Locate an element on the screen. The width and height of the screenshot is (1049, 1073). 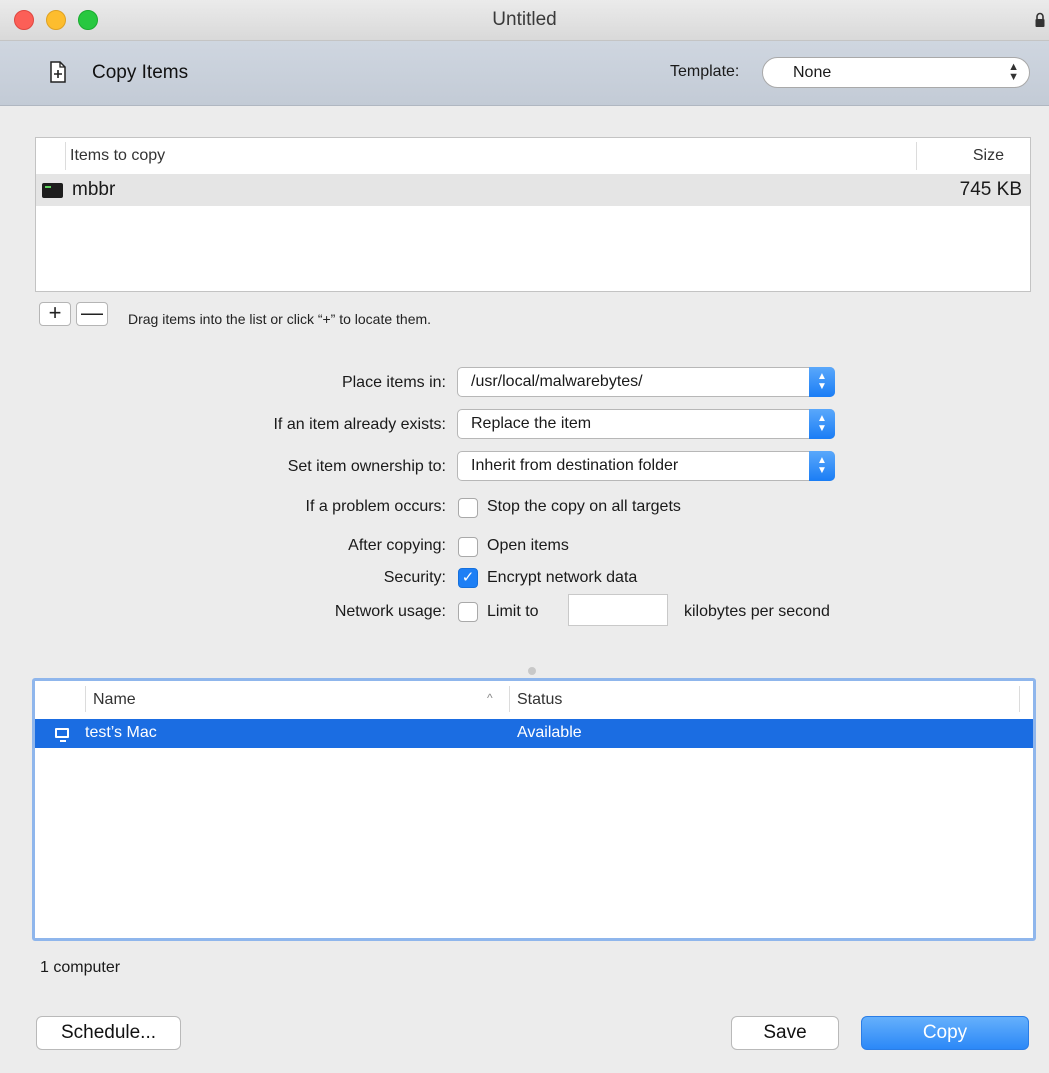
add-item-button: + is located at coordinates (55, 314).